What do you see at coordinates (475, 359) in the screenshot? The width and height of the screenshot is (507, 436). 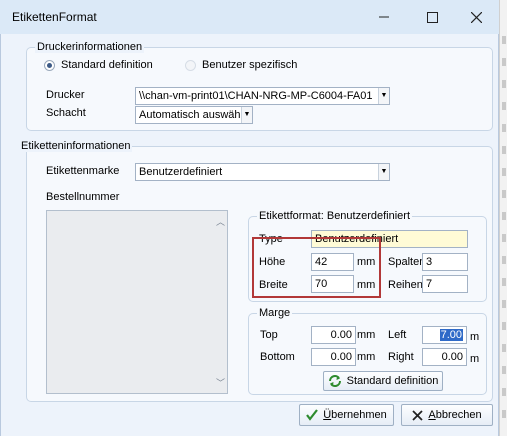 I see `right-margin-unit: m` at bounding box center [475, 359].